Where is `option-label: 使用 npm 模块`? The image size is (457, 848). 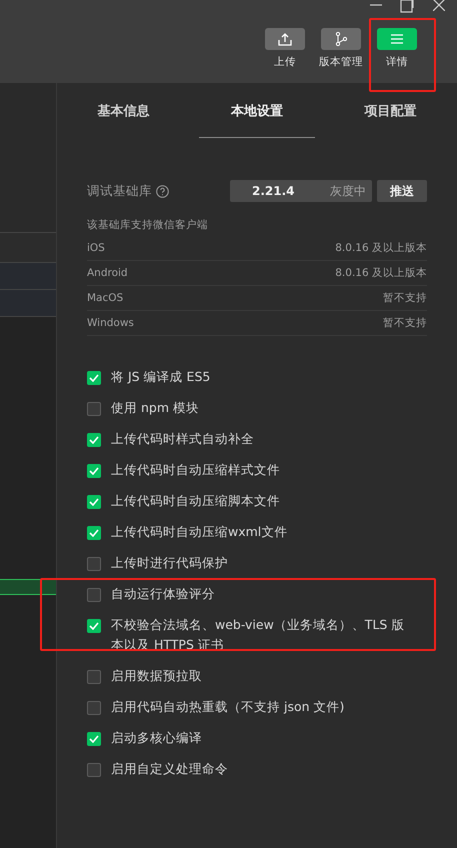 option-label: 使用 npm 模块 is located at coordinates (155, 408).